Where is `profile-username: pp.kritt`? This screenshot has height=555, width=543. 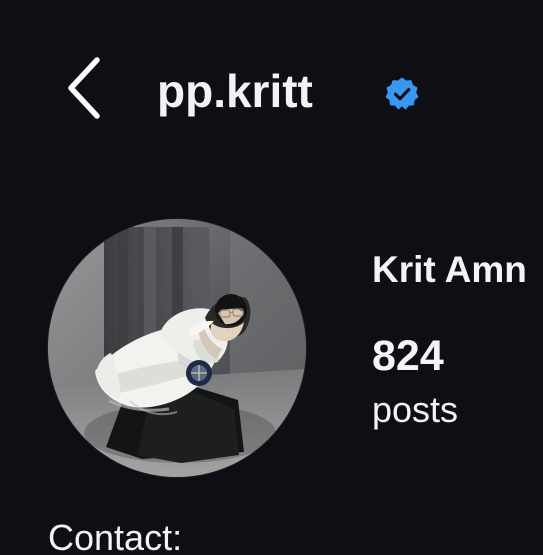
profile-username: pp.kritt is located at coordinates (235, 91).